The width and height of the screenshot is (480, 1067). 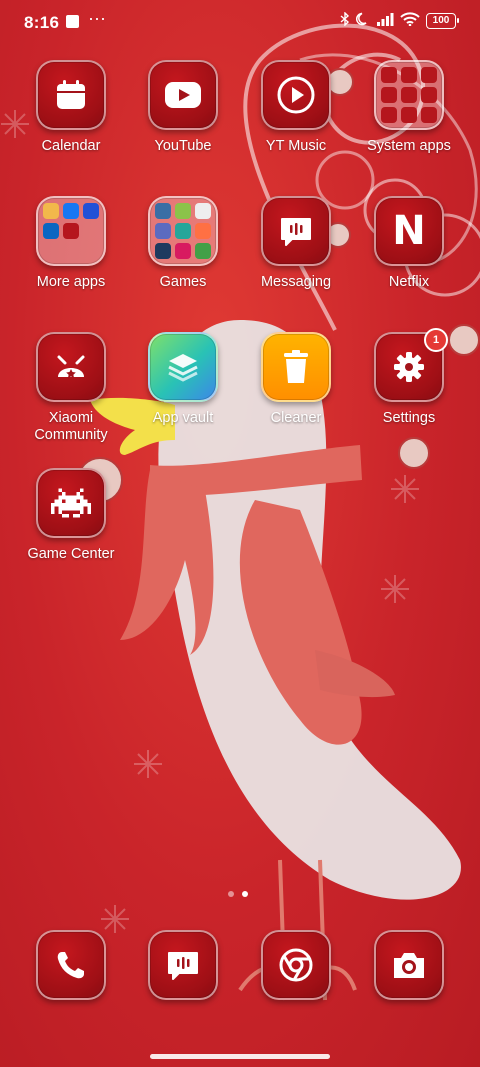 I want to click on app-label: Netflix, so click(x=409, y=282).